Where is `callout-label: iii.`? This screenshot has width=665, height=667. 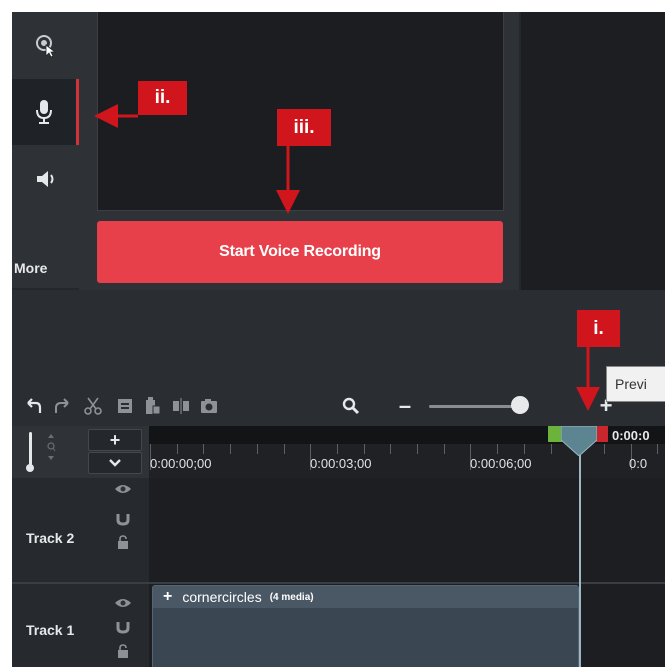 callout-label: iii. is located at coordinates (304, 127).